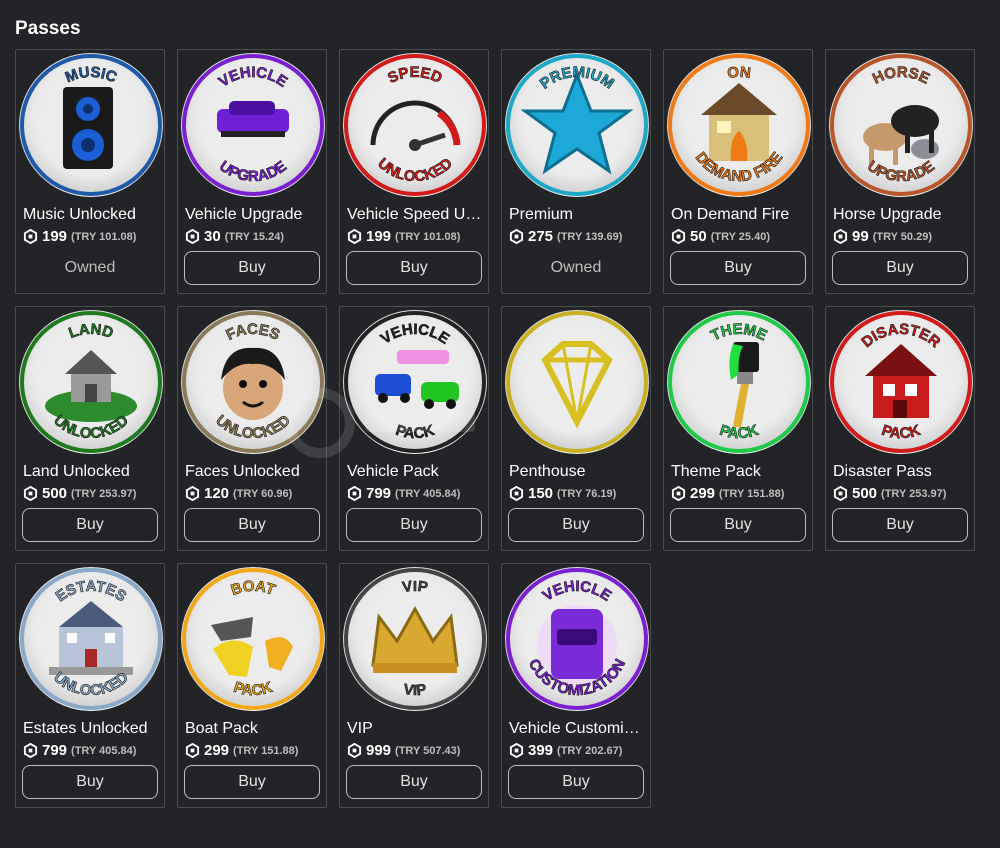  I want to click on pass-thumbnail: SPEED UNLOCKED, so click(415, 125).